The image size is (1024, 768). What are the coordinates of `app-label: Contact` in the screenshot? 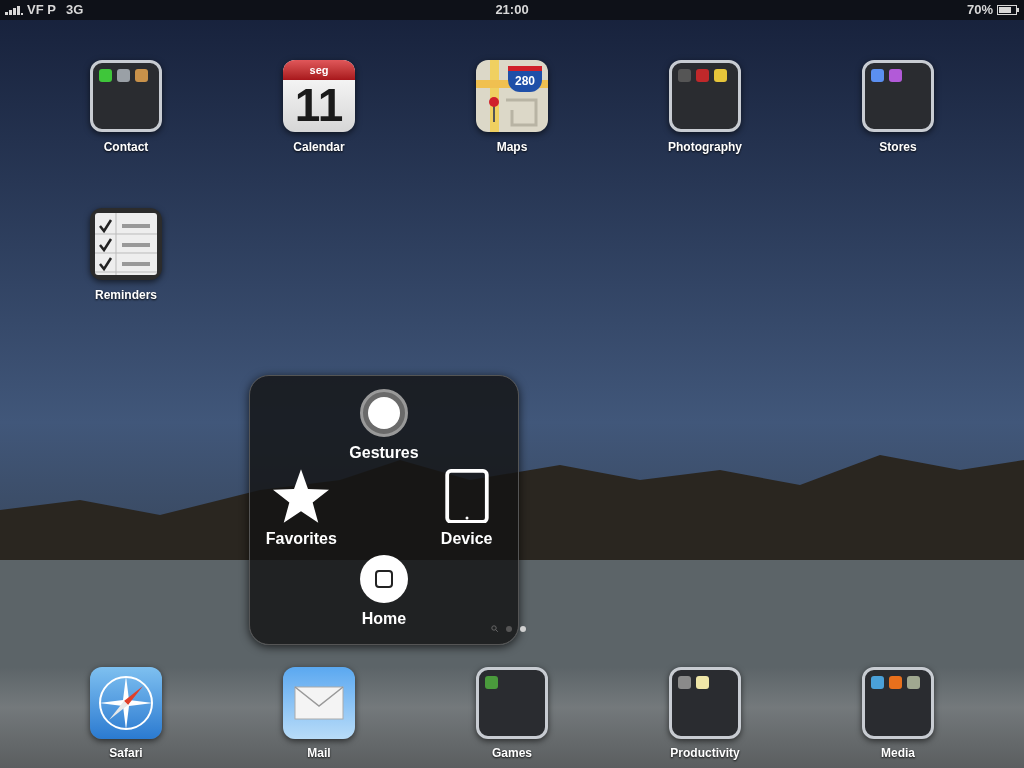 It's located at (126, 147).